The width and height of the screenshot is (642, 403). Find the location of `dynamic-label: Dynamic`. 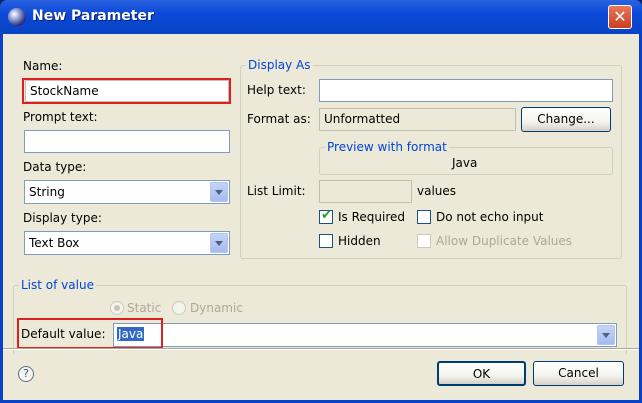

dynamic-label: Dynamic is located at coordinates (216, 308).